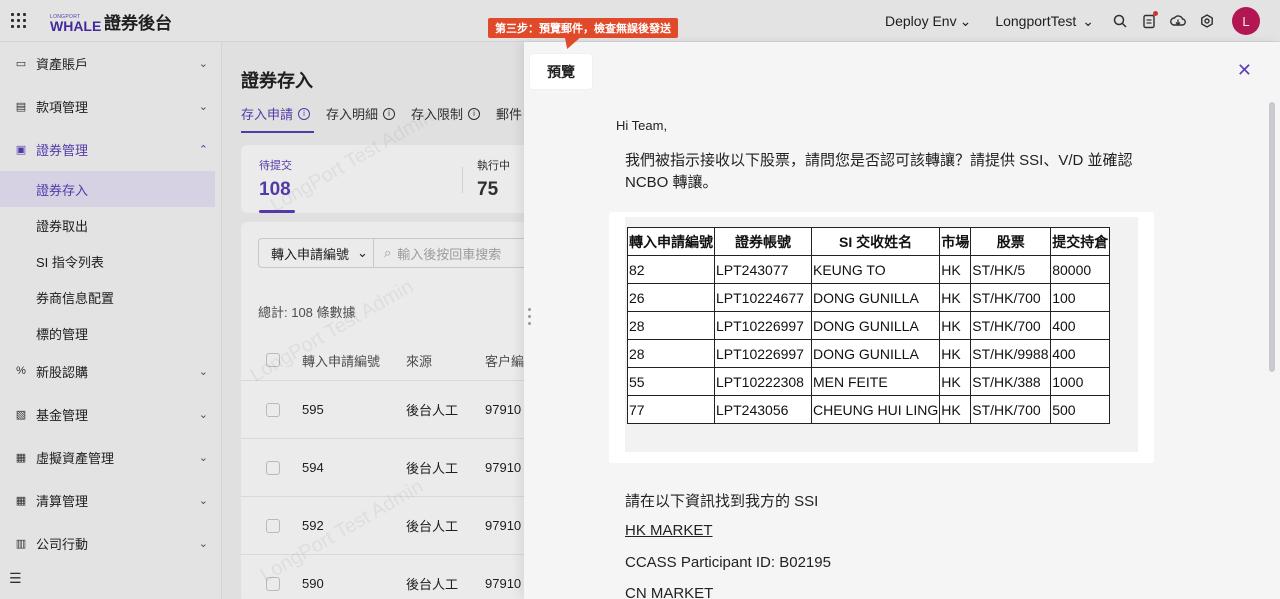 The width and height of the screenshot is (1280, 599). What do you see at coordinates (875, 381) in the screenshot?
I see `cell-si-name: MEN FEITE` at bounding box center [875, 381].